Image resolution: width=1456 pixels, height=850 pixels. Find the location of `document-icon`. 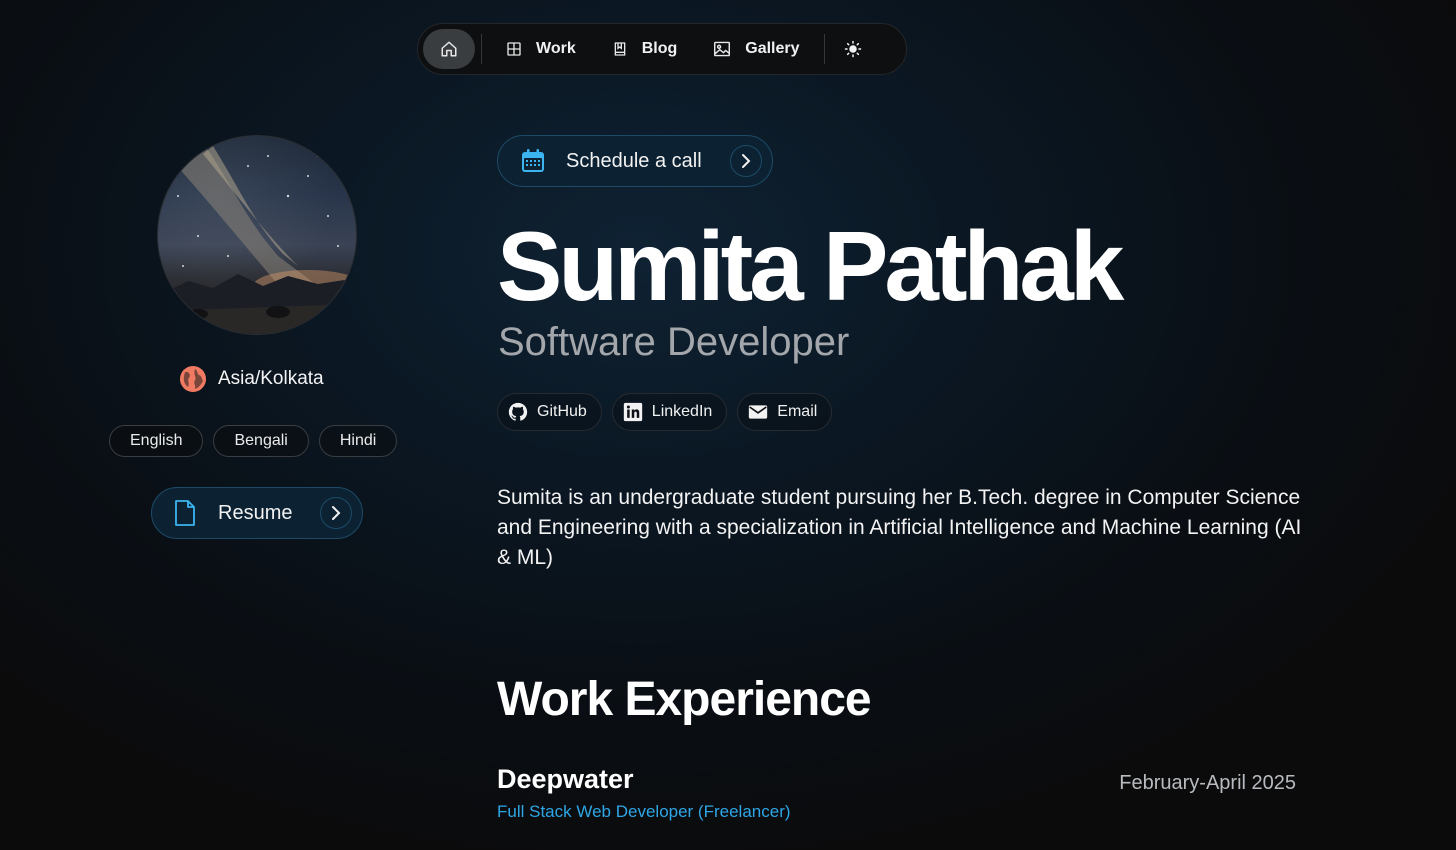

document-icon is located at coordinates (185, 513).